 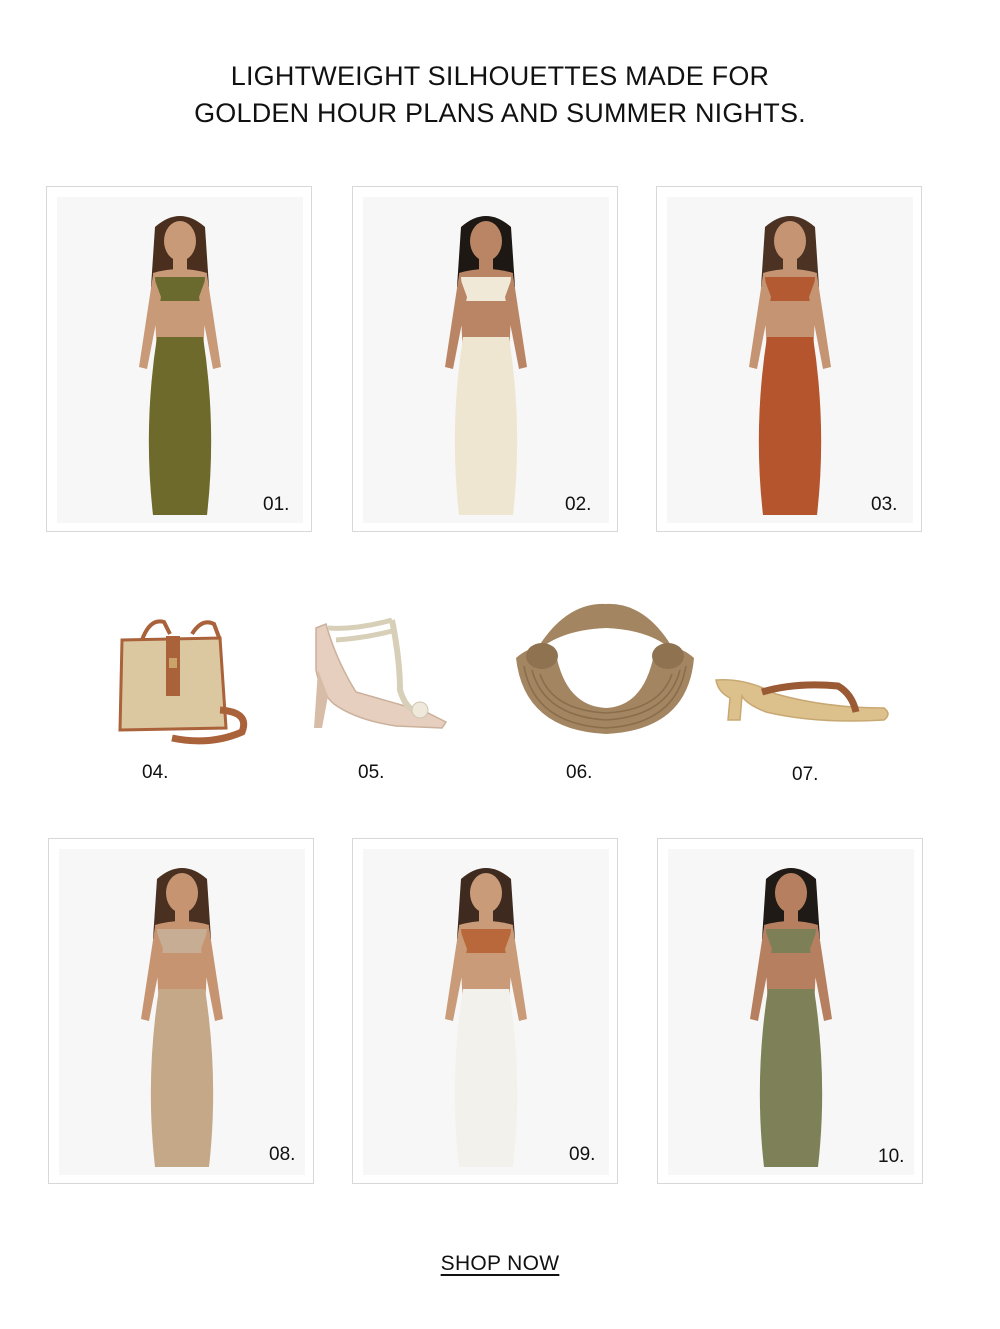 I want to click on accessory-06: 06., so click(x=604, y=700).